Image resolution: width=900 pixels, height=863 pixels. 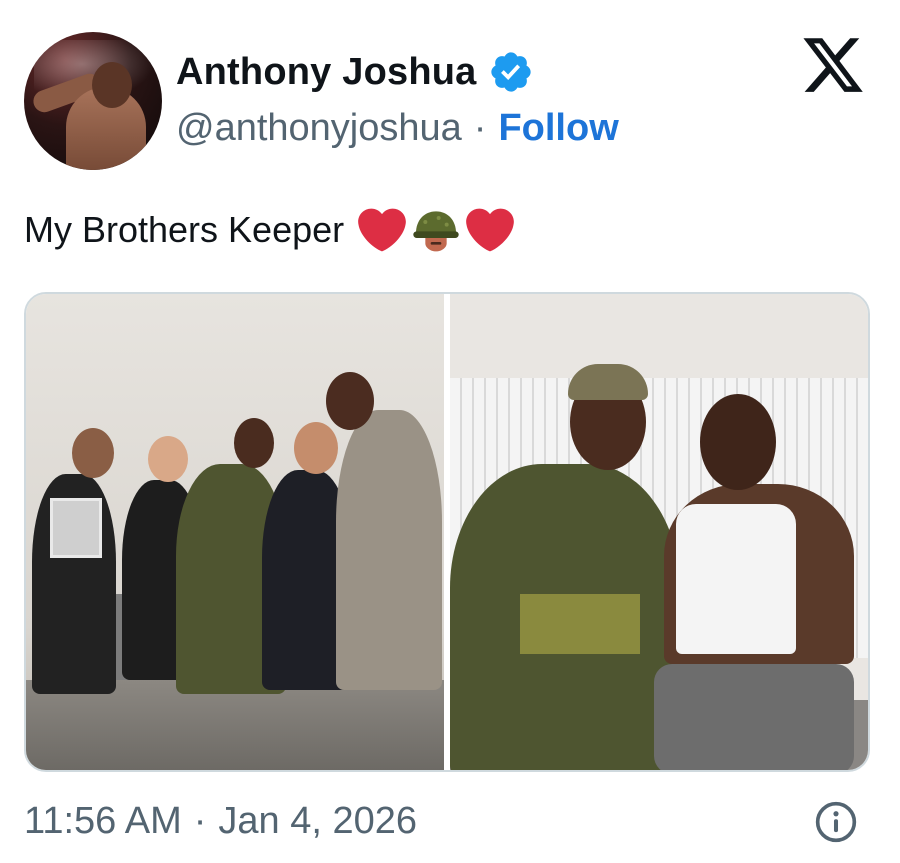 What do you see at coordinates (254, 443) in the screenshot?
I see `person-3-head` at bounding box center [254, 443].